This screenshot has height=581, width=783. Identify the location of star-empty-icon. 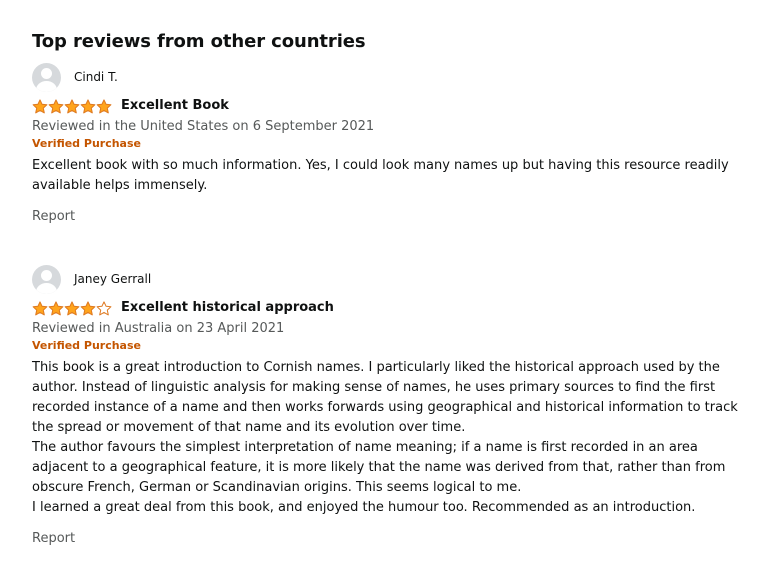
(104, 307).